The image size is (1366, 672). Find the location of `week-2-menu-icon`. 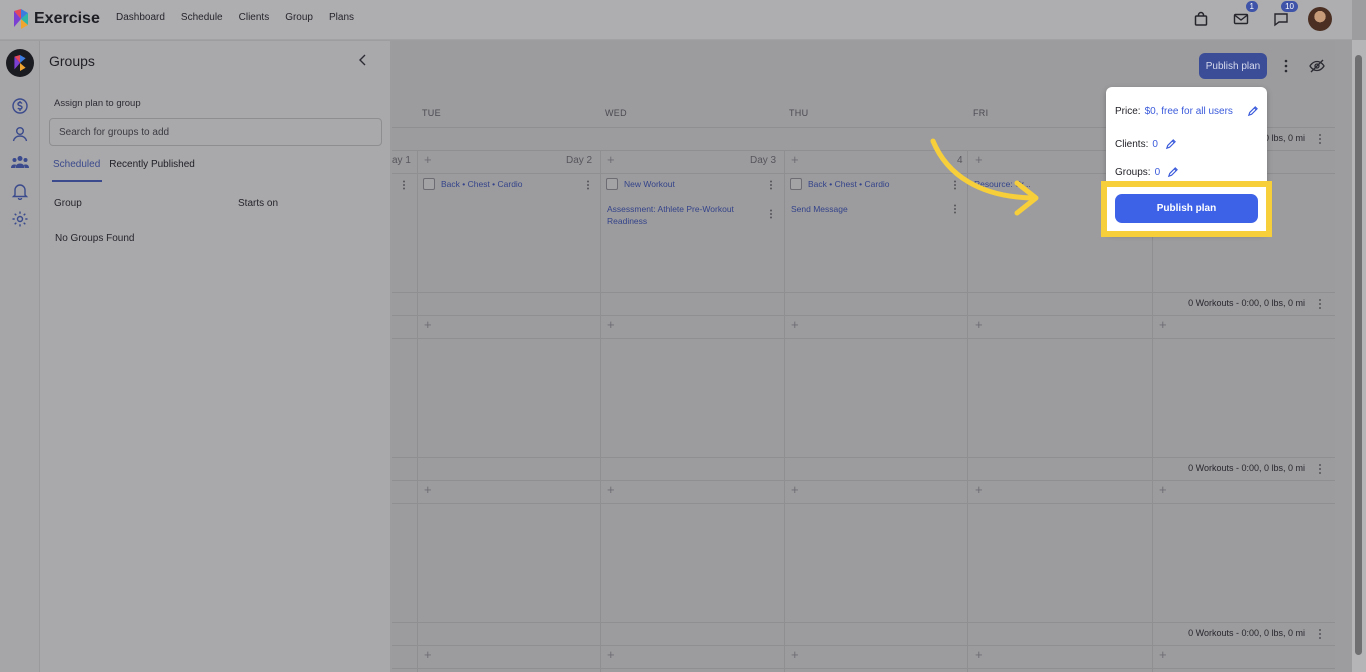

week-2-menu-icon is located at coordinates (1320, 304).